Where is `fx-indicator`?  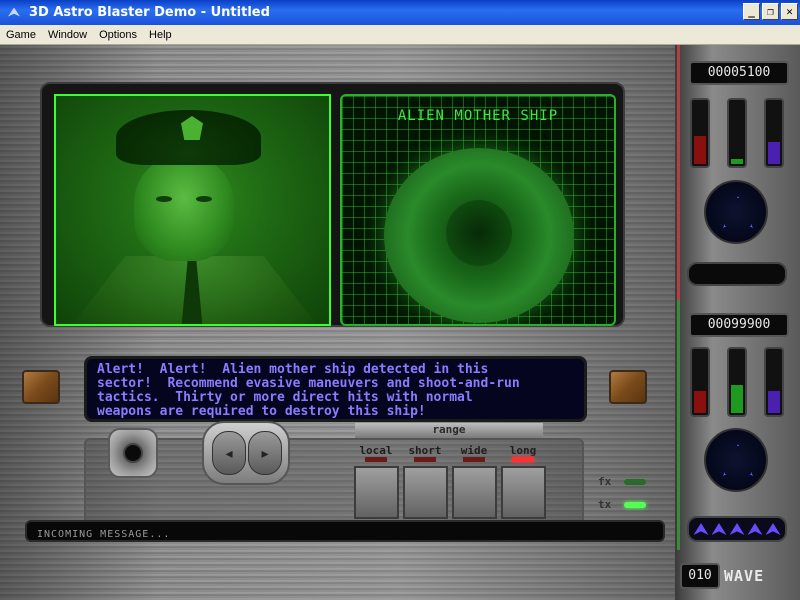
fx-indicator is located at coordinates (635, 482).